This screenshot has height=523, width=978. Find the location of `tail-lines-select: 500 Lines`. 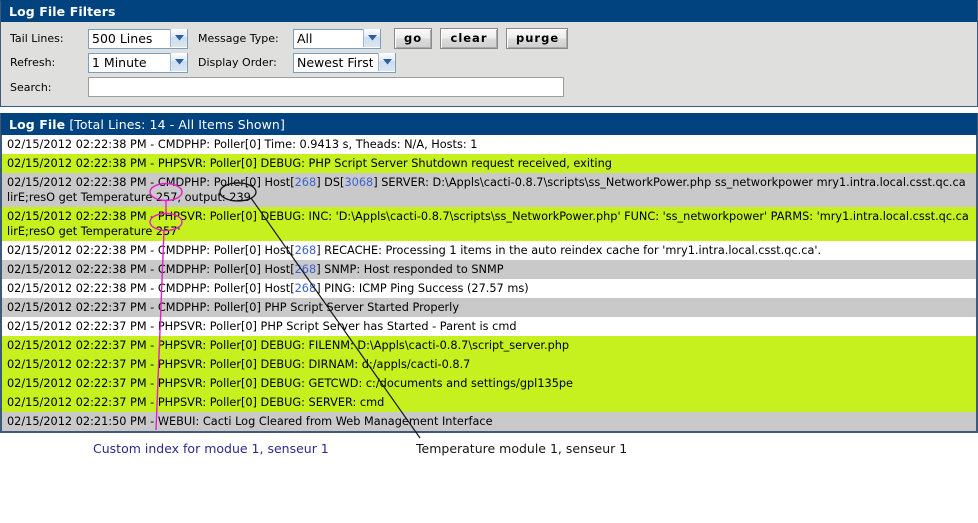

tail-lines-select: 500 Lines is located at coordinates (138, 38).